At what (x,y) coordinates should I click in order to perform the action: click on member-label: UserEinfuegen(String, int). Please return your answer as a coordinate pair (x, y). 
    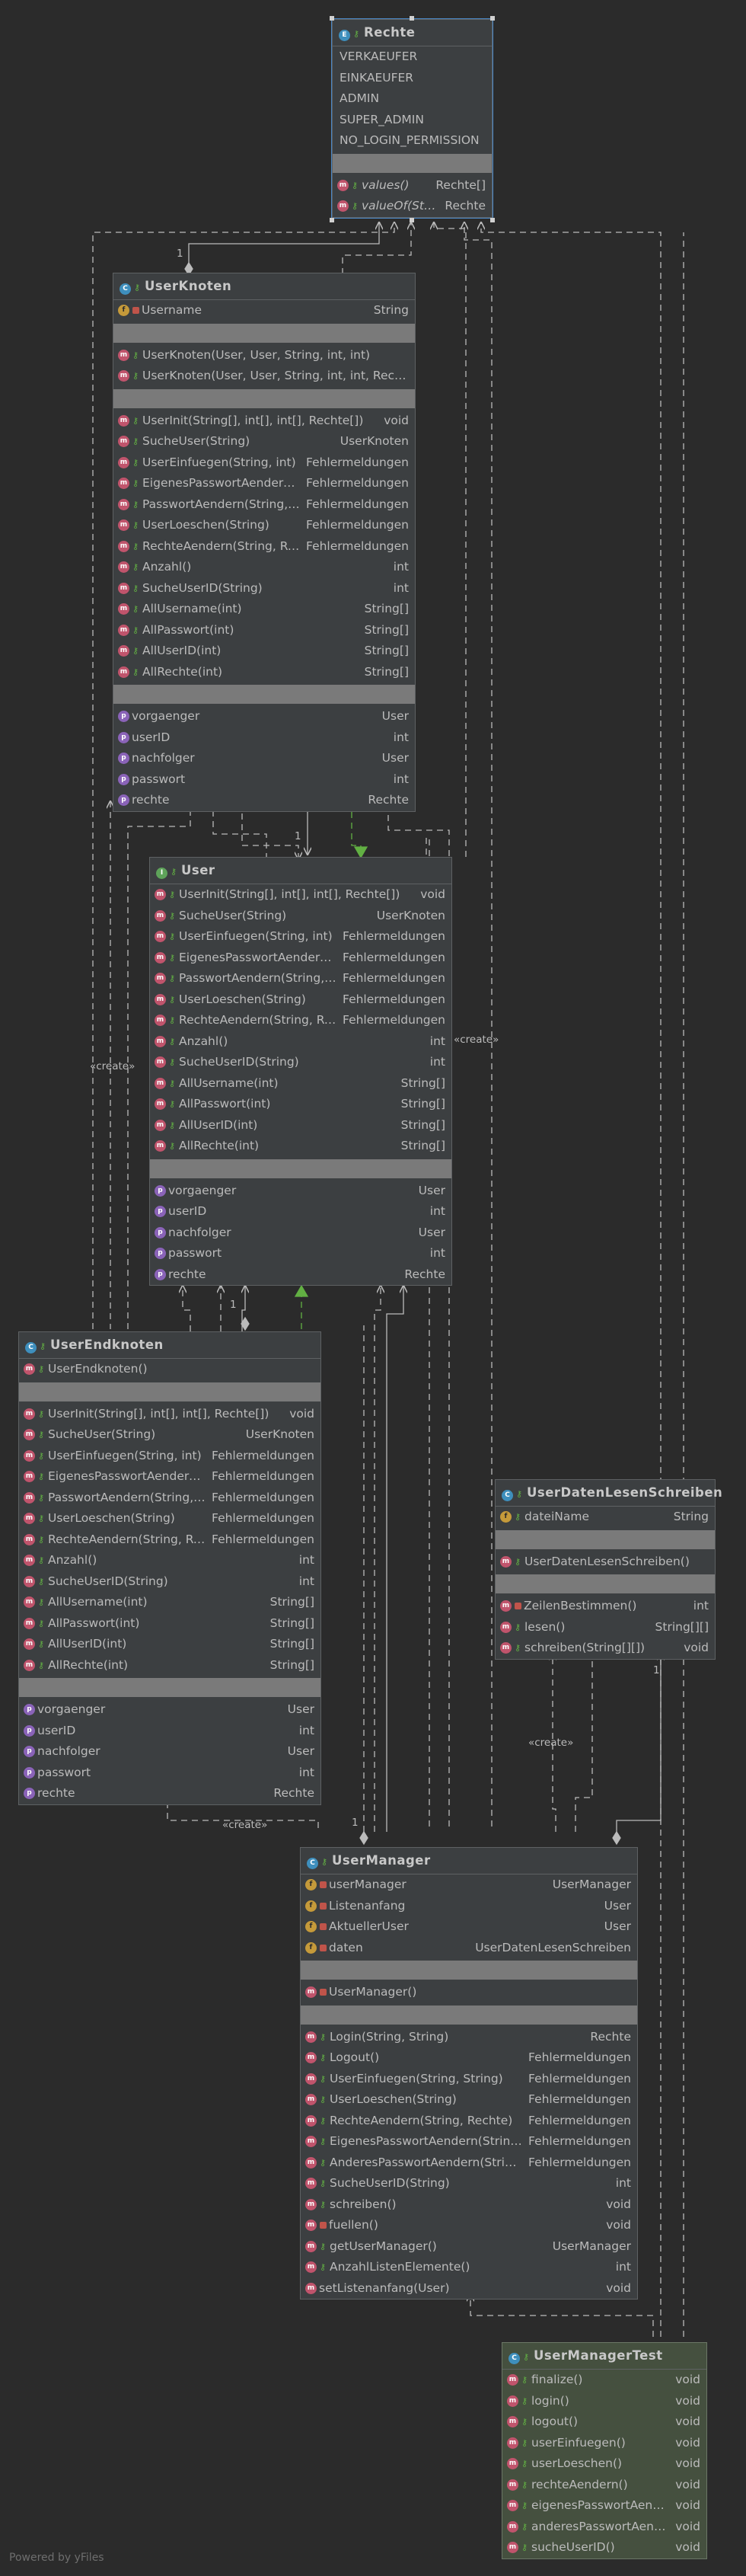
    Looking at the image, I should click on (125, 1455).